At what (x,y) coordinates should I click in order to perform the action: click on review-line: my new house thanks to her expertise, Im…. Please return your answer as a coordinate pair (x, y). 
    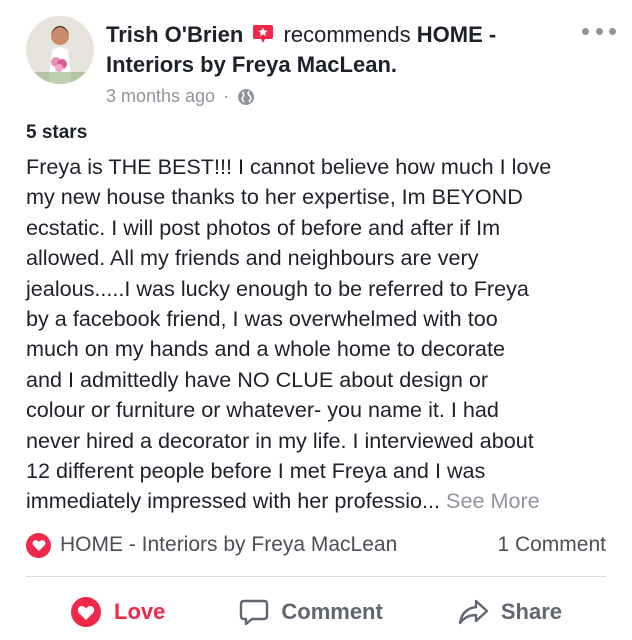
    Looking at the image, I should click on (274, 197).